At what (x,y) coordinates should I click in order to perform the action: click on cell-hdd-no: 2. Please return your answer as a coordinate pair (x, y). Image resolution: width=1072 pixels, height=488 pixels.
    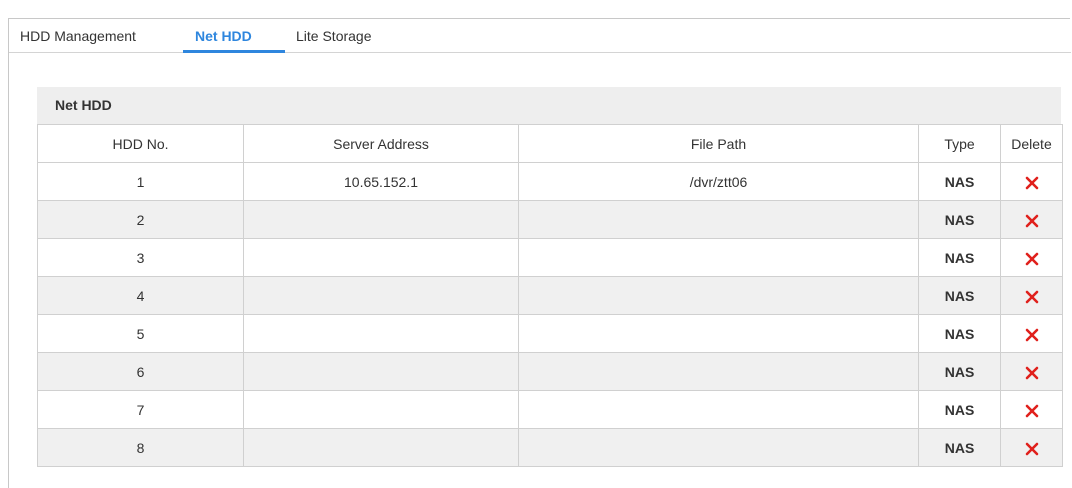
    Looking at the image, I should click on (140, 219).